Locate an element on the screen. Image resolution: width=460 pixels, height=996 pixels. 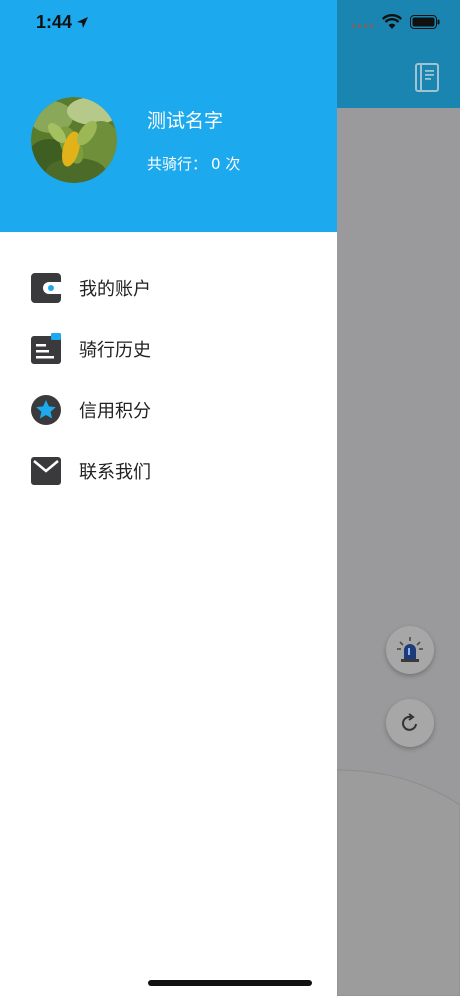
menu-item-my-account: 我的账户 is located at coordinates (168, 287).